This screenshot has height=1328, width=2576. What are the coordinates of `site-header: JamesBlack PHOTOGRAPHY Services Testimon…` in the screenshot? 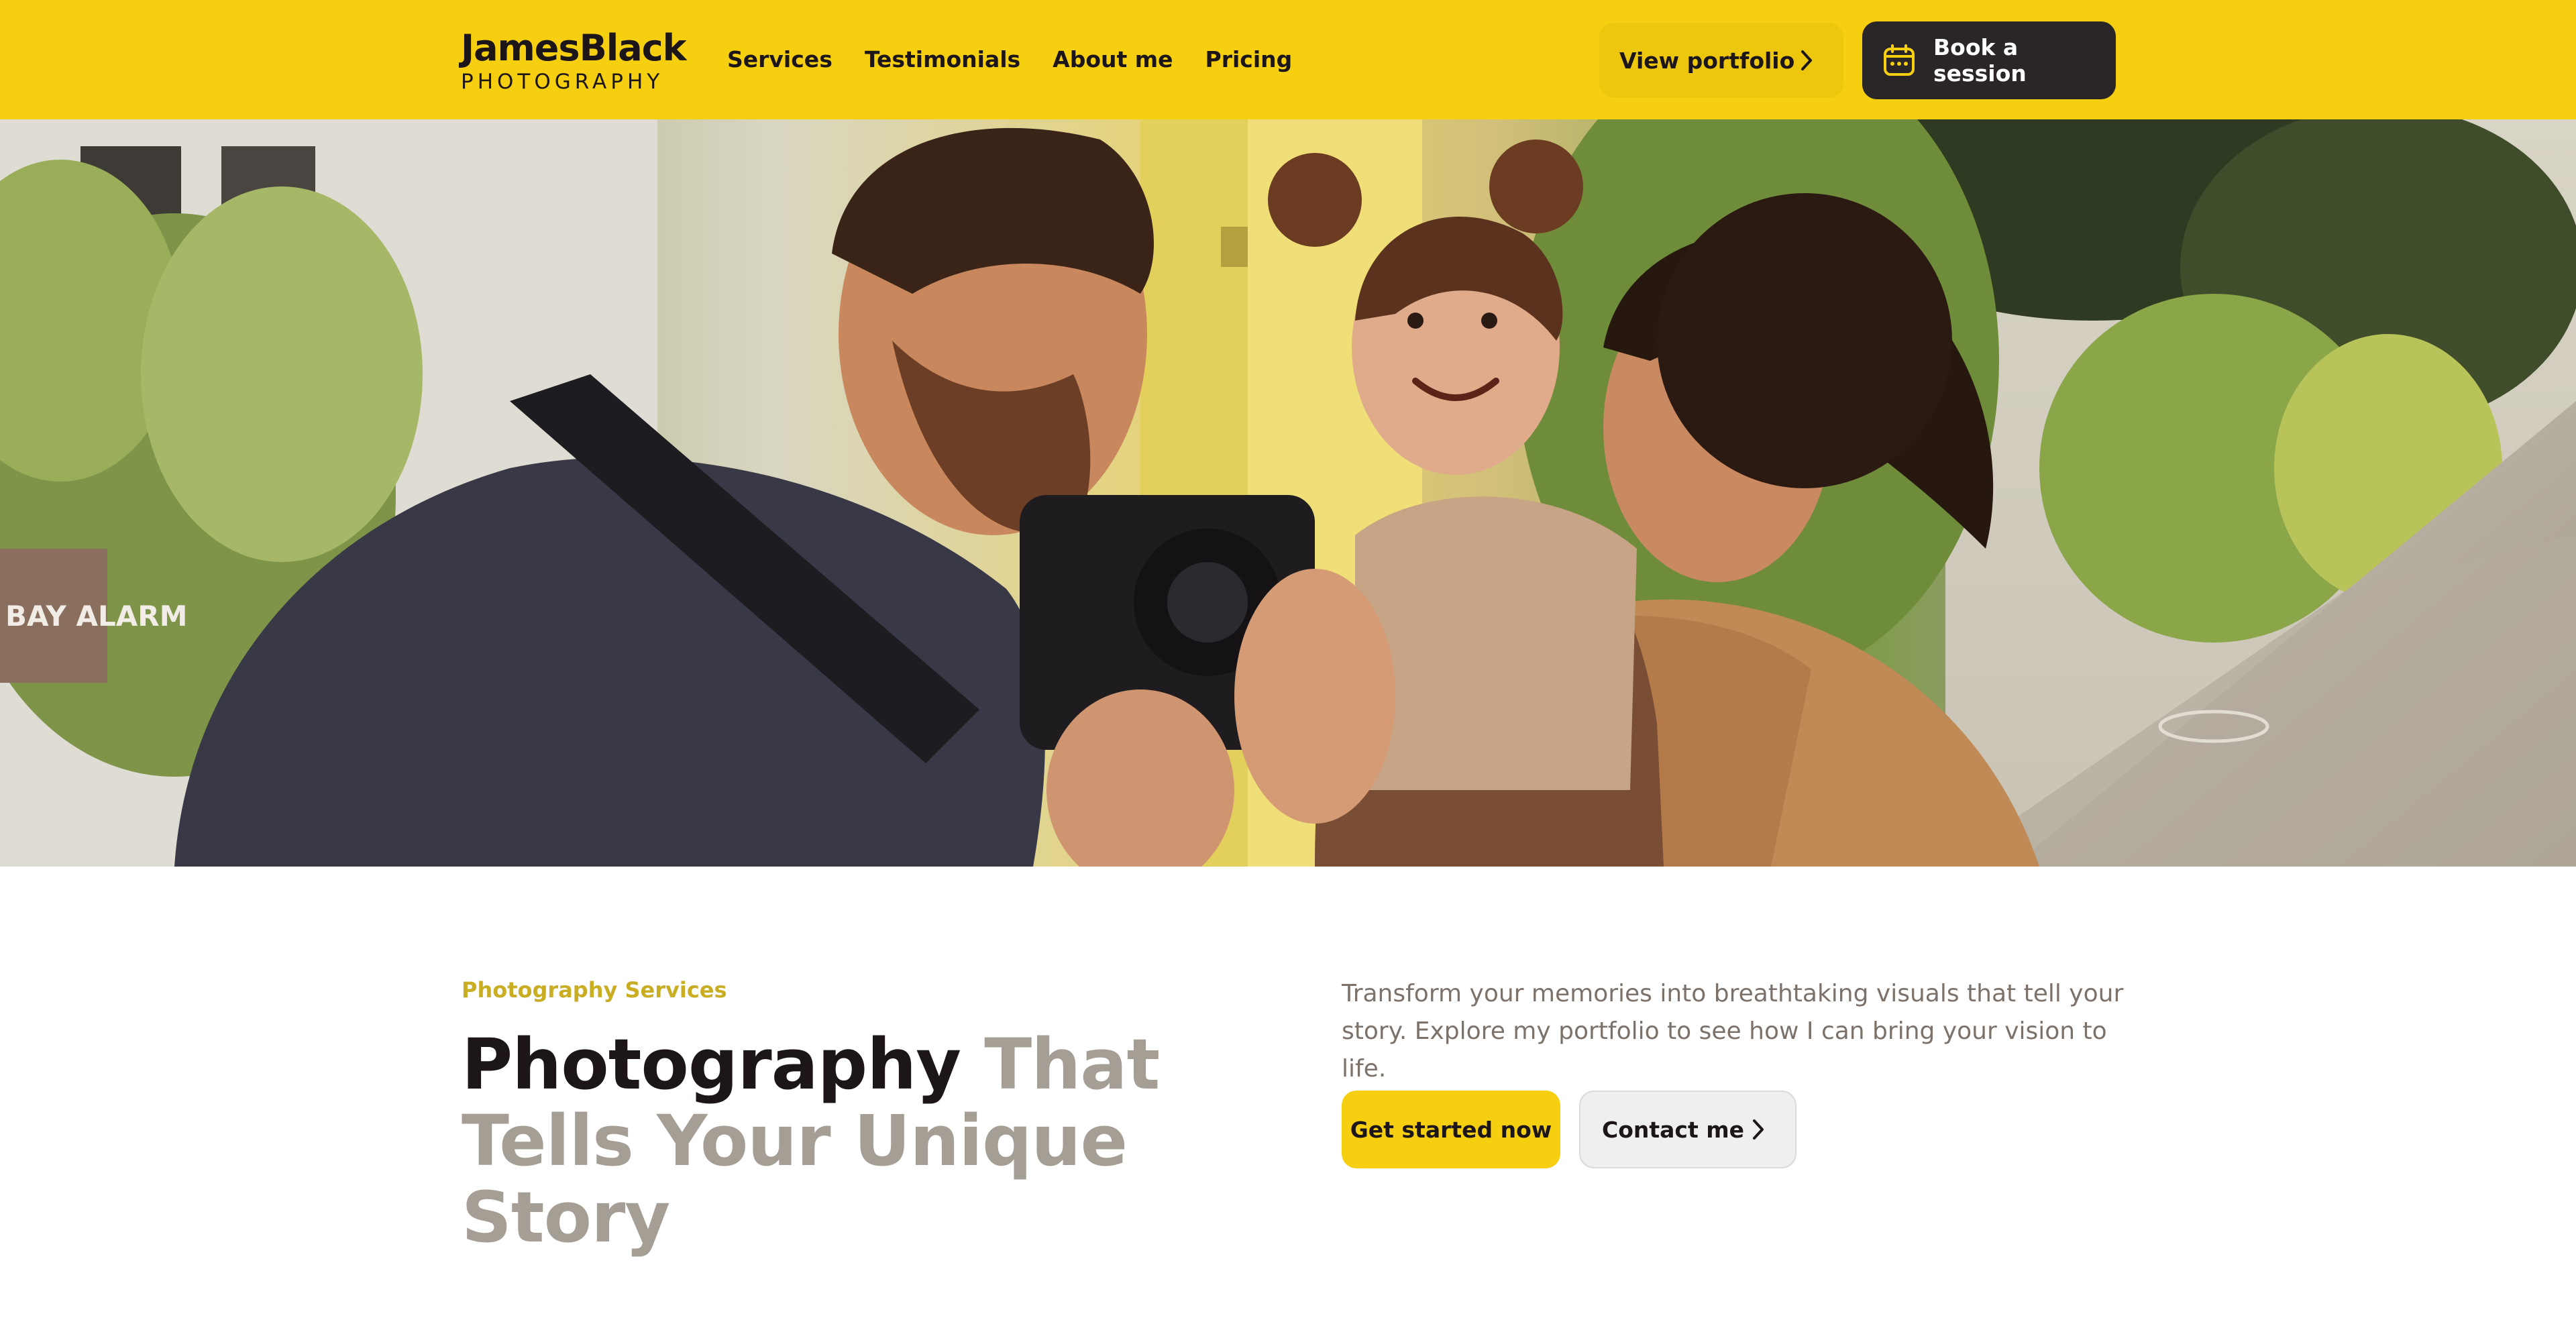 It's located at (1288, 60).